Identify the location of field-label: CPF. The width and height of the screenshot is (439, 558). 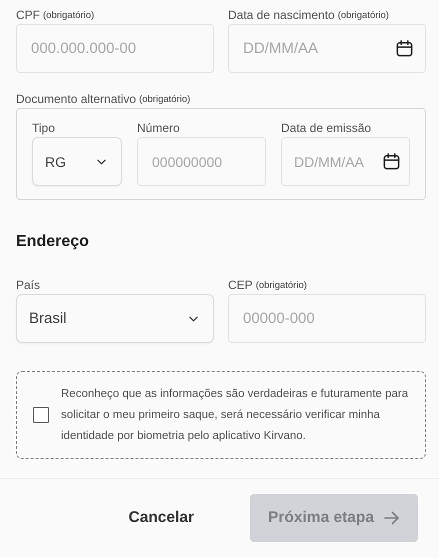
(28, 15).